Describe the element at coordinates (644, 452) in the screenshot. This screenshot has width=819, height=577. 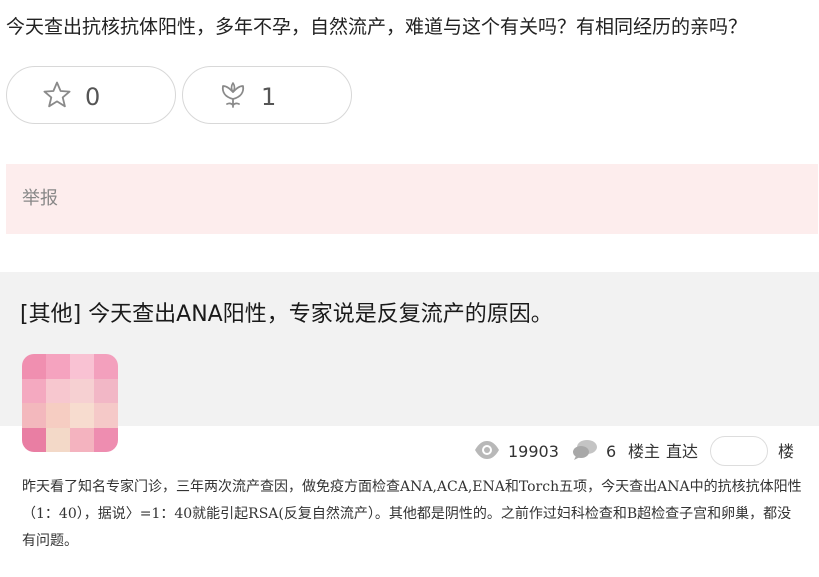
I see `owner-only-link: 楼主` at that location.